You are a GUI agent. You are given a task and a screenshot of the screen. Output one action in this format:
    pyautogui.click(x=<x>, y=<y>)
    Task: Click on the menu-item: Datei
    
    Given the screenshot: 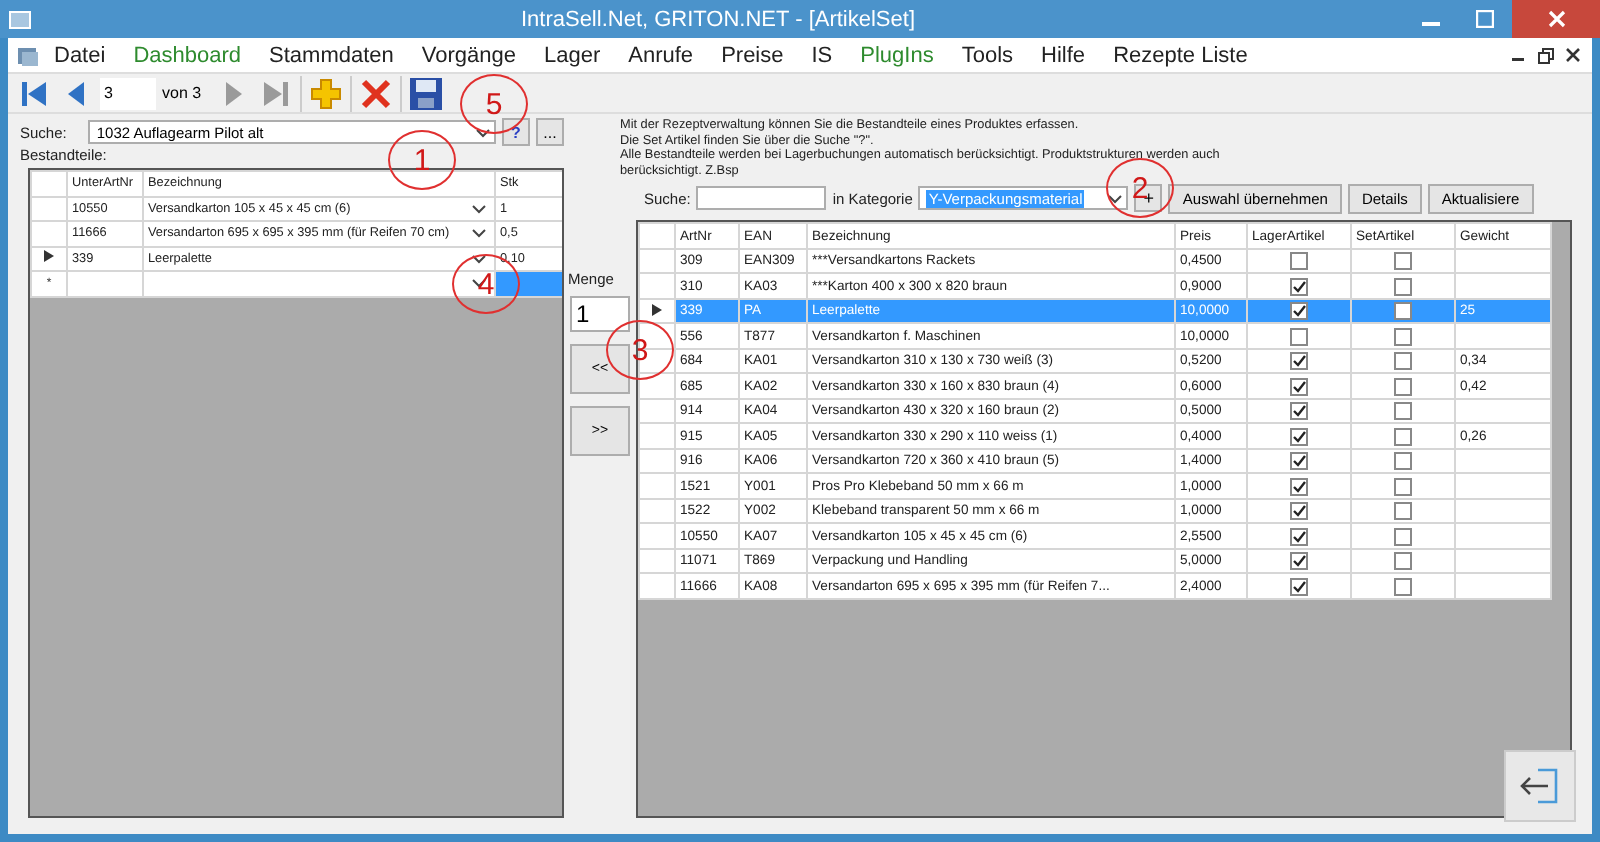 What is the action you would take?
    pyautogui.click(x=80, y=55)
    